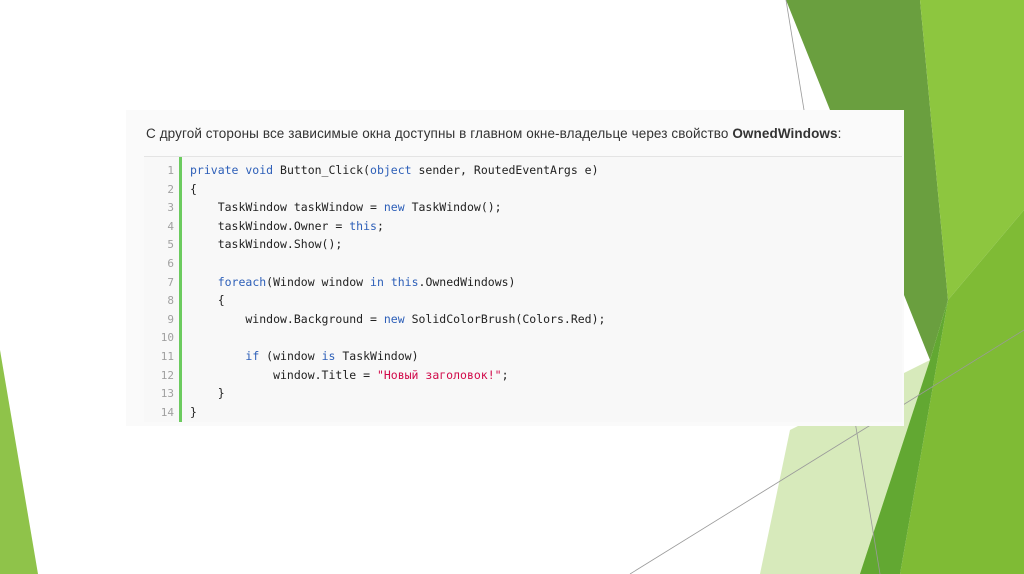  I want to click on code-token: (Window window, so click(318, 281).